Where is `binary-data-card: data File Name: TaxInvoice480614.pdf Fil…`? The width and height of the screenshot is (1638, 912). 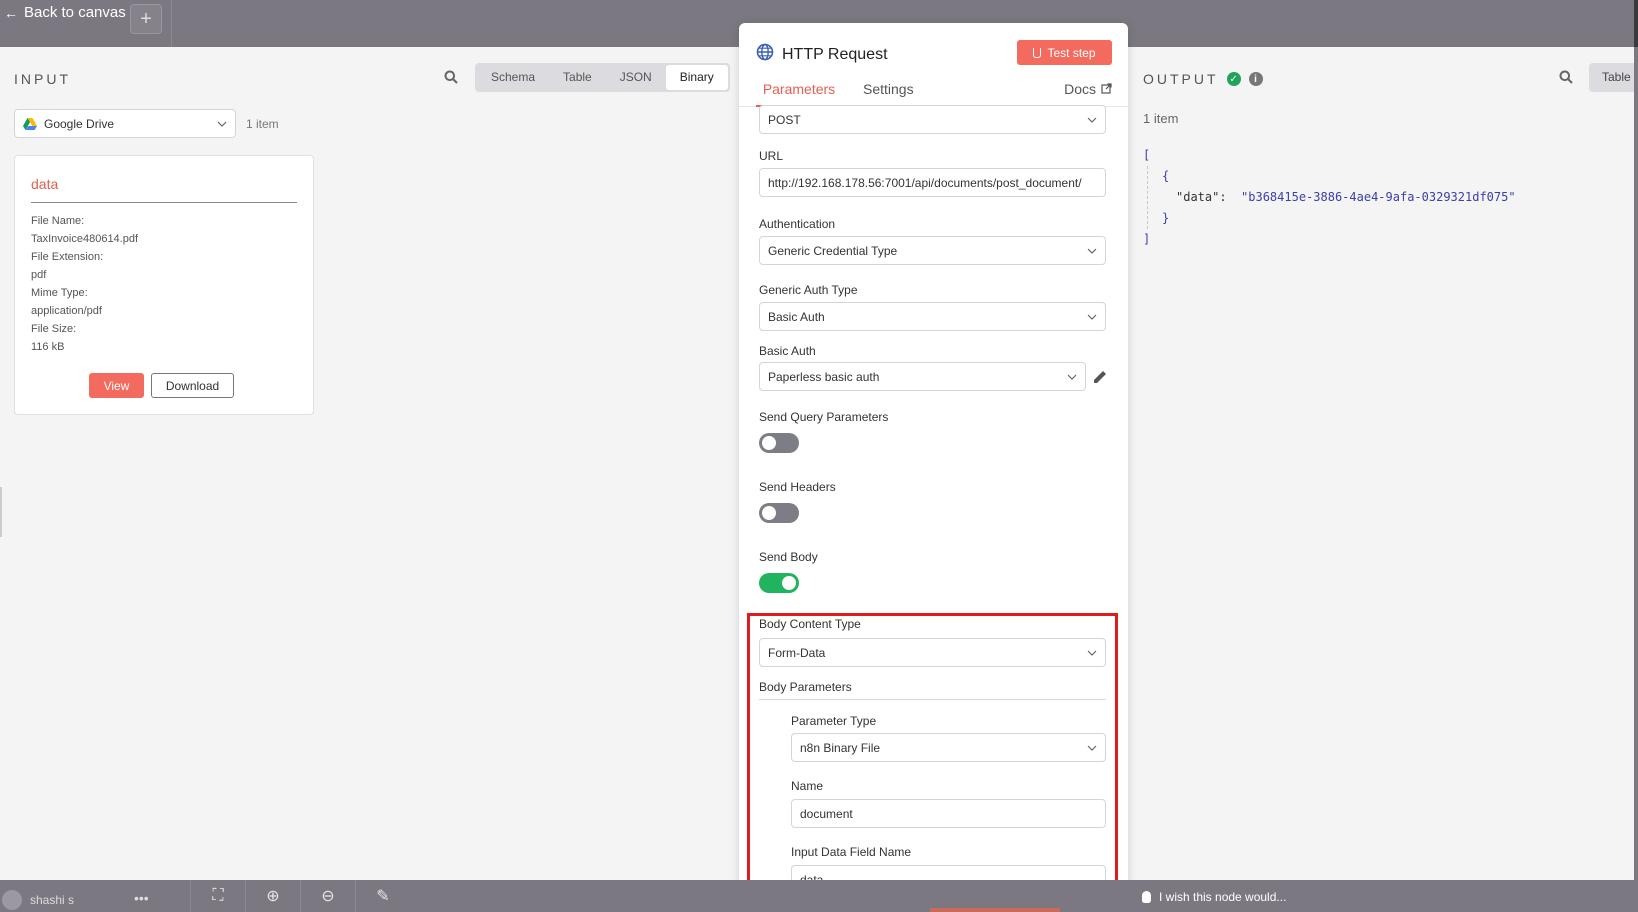
binary-data-card: data File Name: TaxInvoice480614.pdf Fil… is located at coordinates (164, 285).